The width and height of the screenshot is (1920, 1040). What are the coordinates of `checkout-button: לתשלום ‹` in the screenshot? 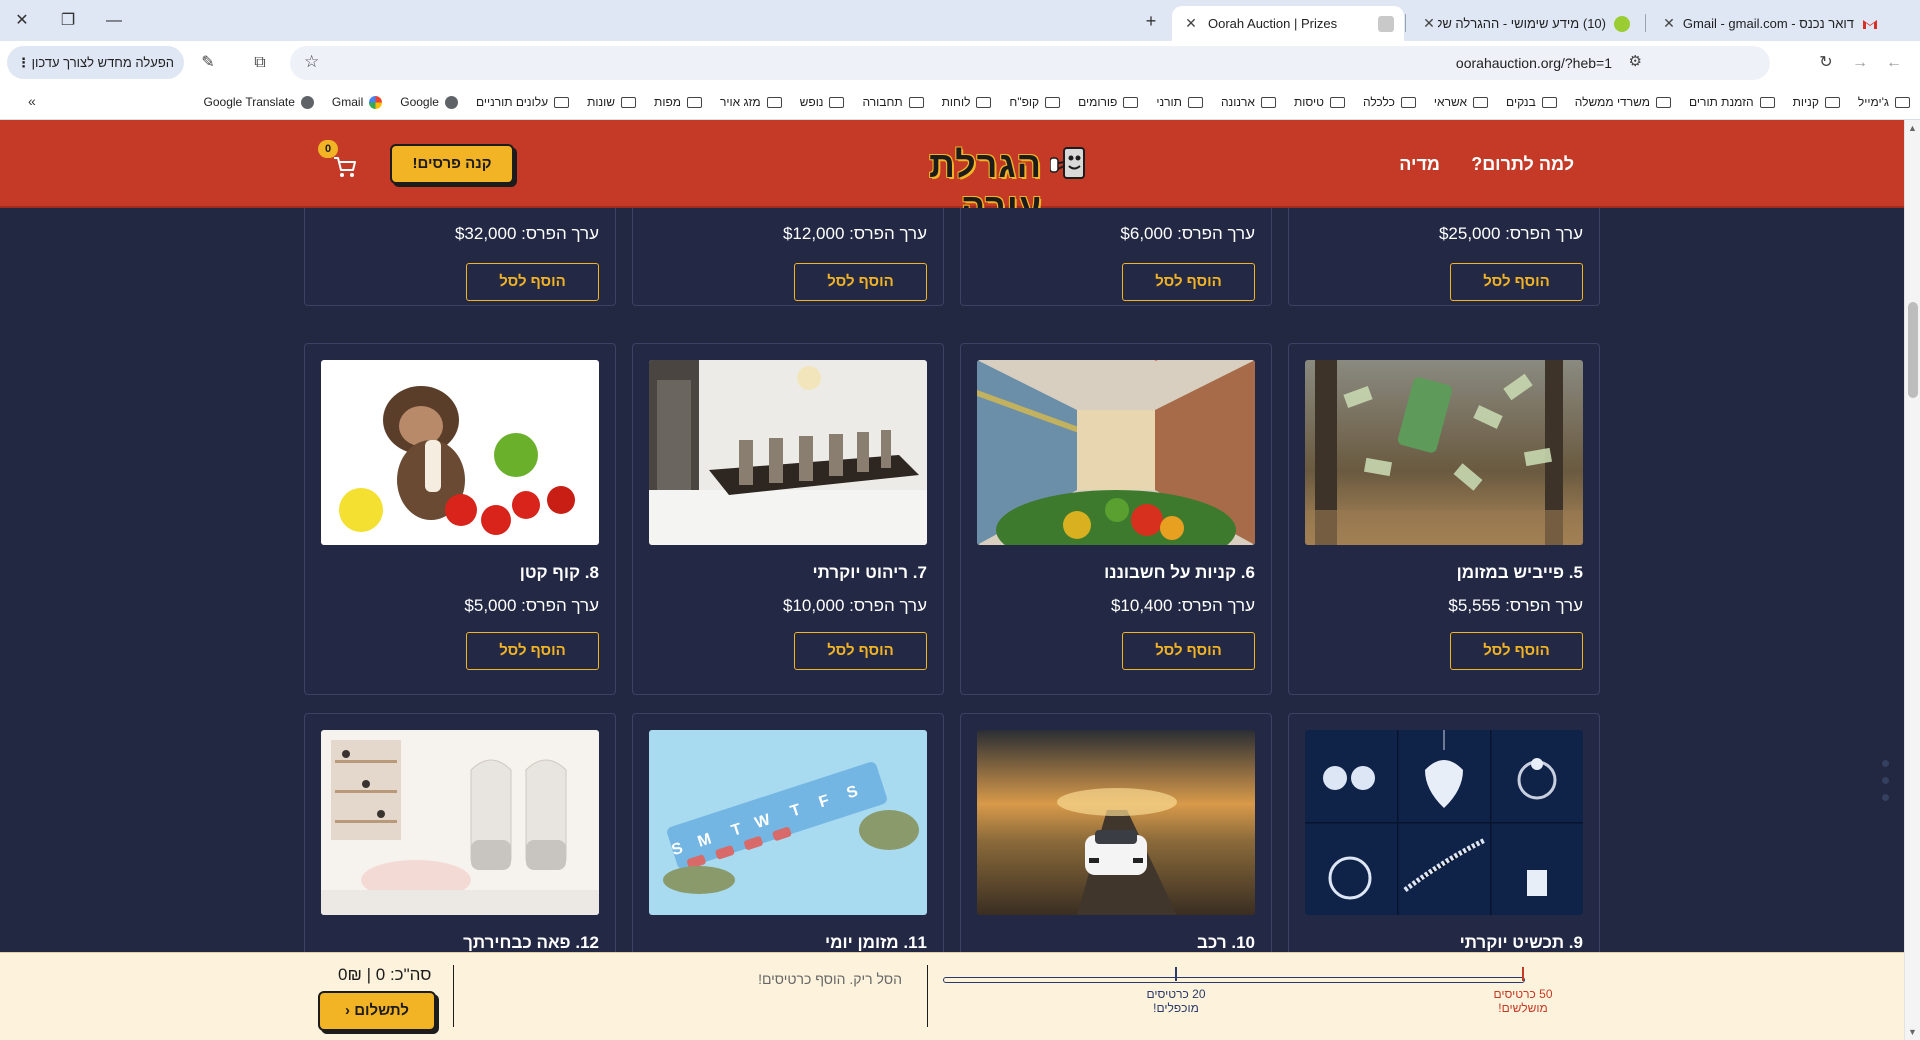 It's located at (377, 1011).